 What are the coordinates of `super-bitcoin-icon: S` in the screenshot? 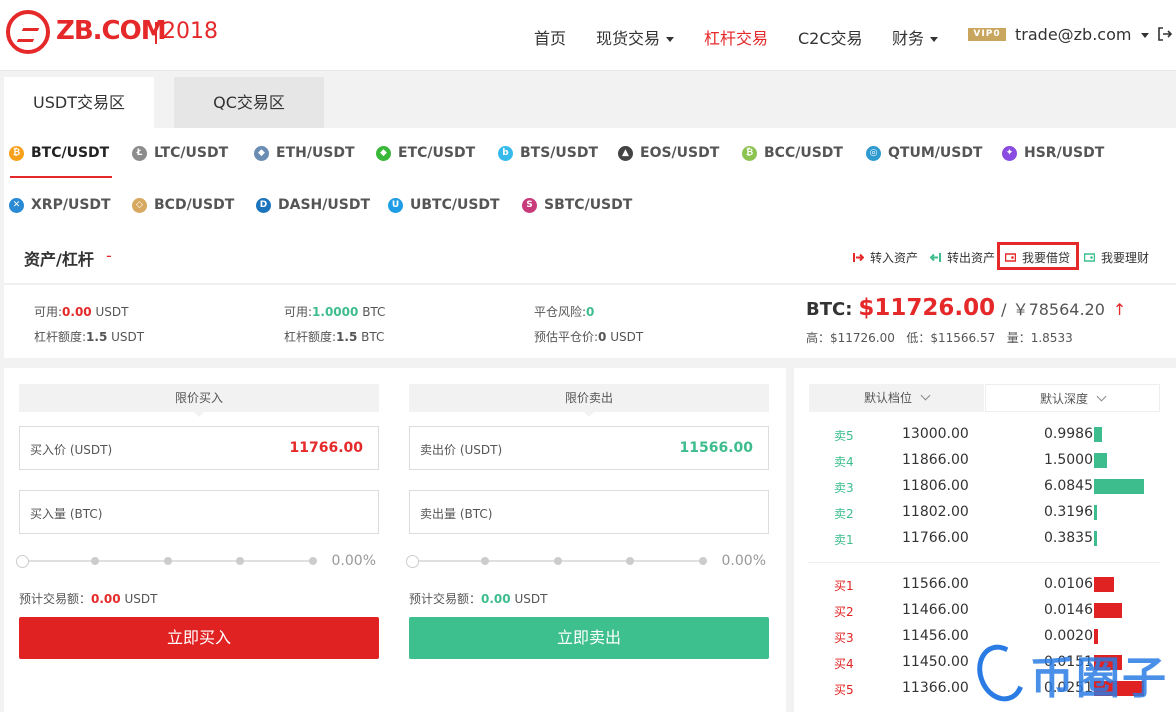 It's located at (529, 205).